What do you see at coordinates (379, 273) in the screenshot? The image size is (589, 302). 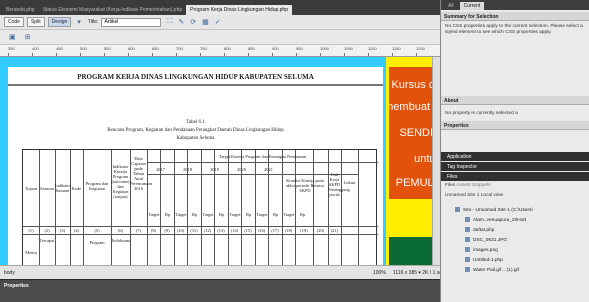 I see `zoom-level: 100%` at bounding box center [379, 273].